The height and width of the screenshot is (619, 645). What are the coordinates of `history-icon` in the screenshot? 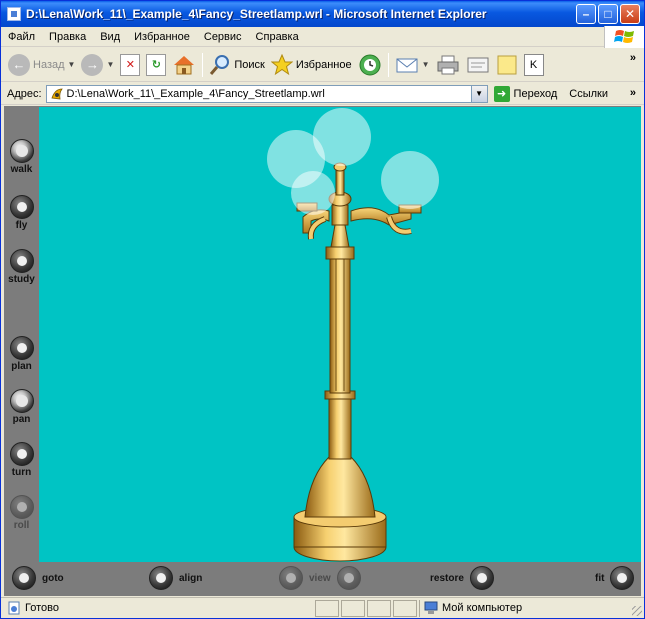 It's located at (370, 64).